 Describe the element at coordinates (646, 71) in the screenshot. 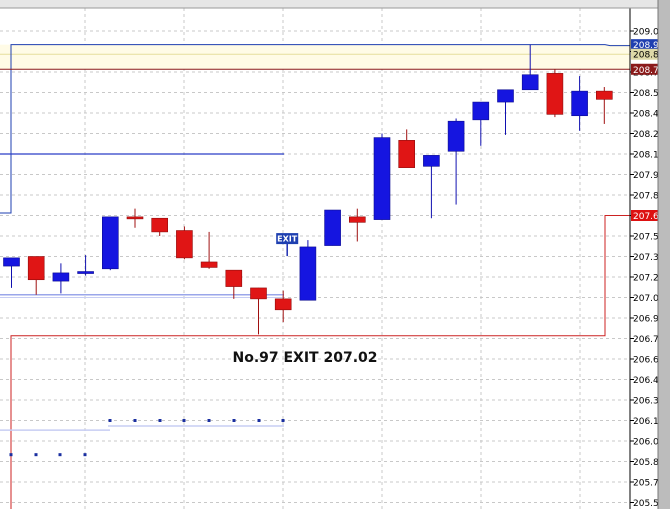

I see `price-tag-label: 208.7` at that location.